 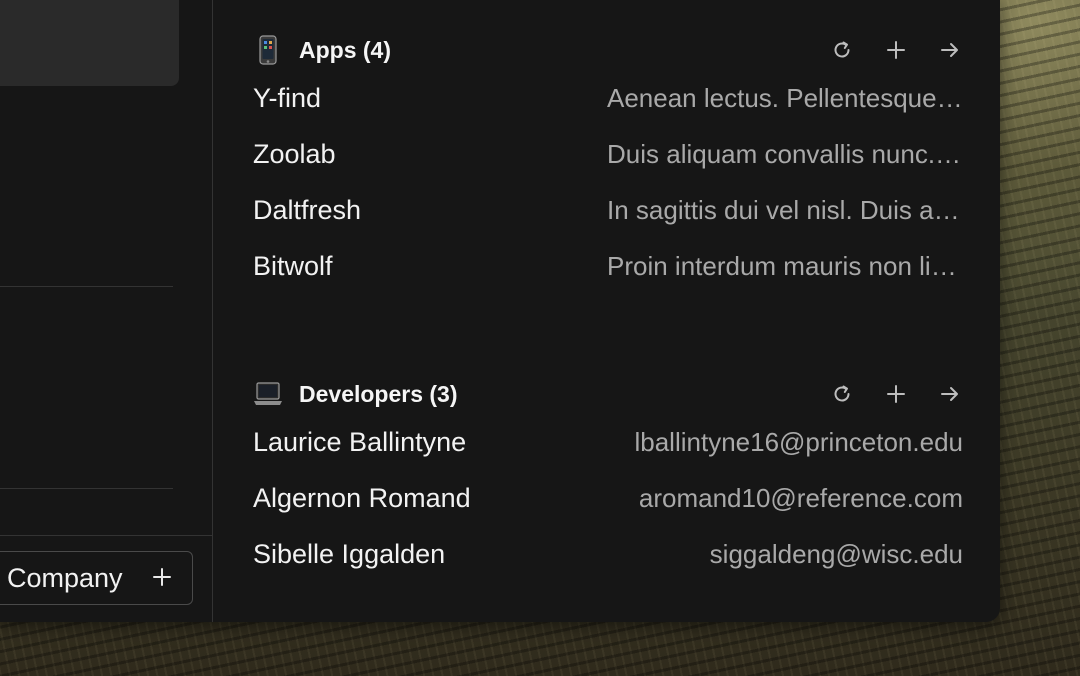 What do you see at coordinates (608, 554) in the screenshot?
I see `list-item: Sibelle Iggalden siggaldeng@wisc.edu` at bounding box center [608, 554].